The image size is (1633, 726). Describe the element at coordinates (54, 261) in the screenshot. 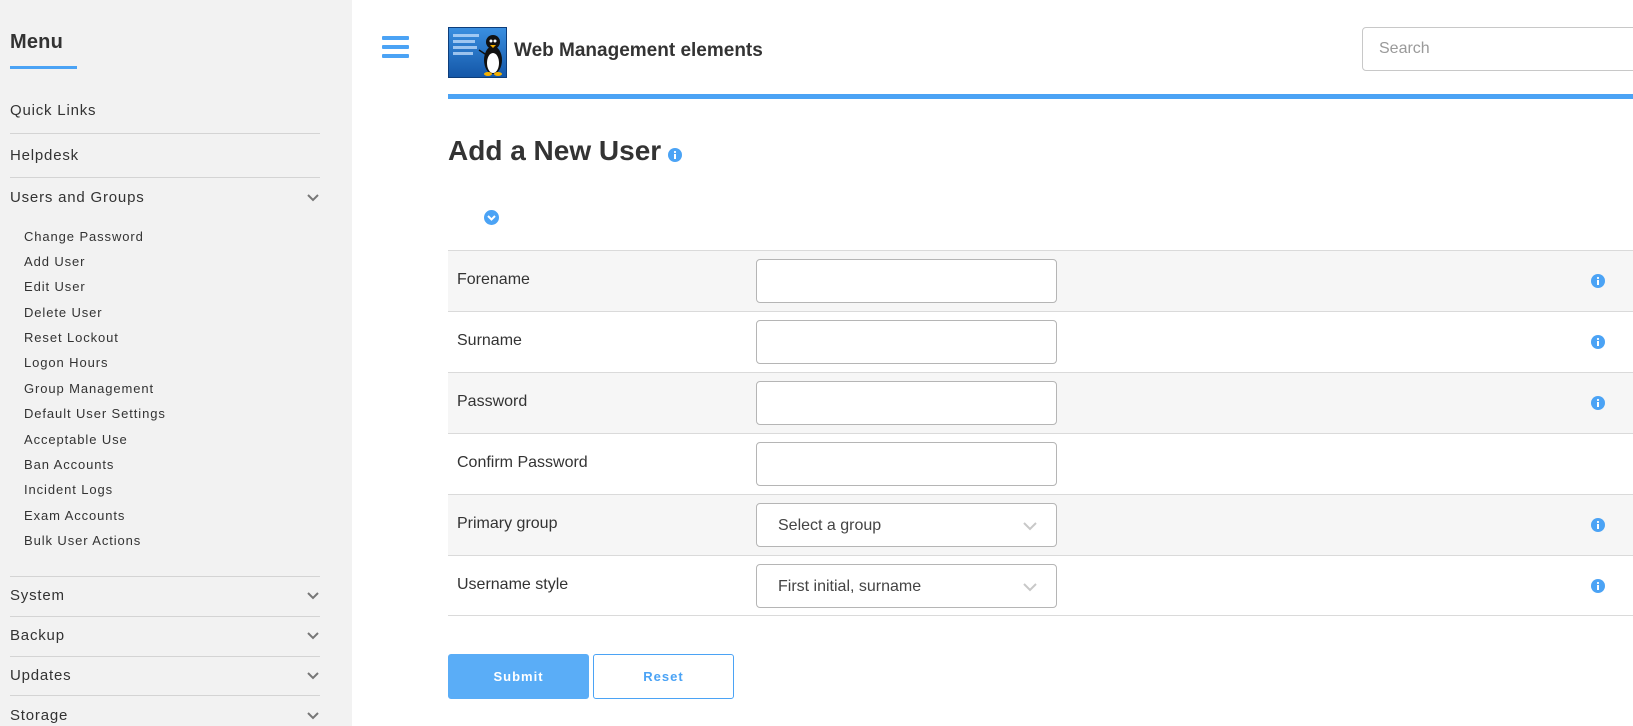

I see `sidebar-subitem-add-user: Add User` at that location.